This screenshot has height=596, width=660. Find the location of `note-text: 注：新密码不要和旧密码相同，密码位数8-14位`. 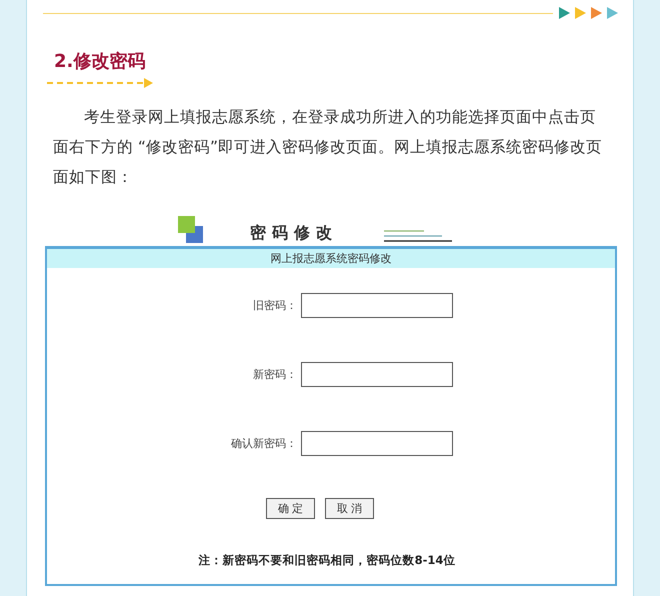

note-text: 注：新密码不要和旧密码相同，密码位数8-14位 is located at coordinates (327, 560).